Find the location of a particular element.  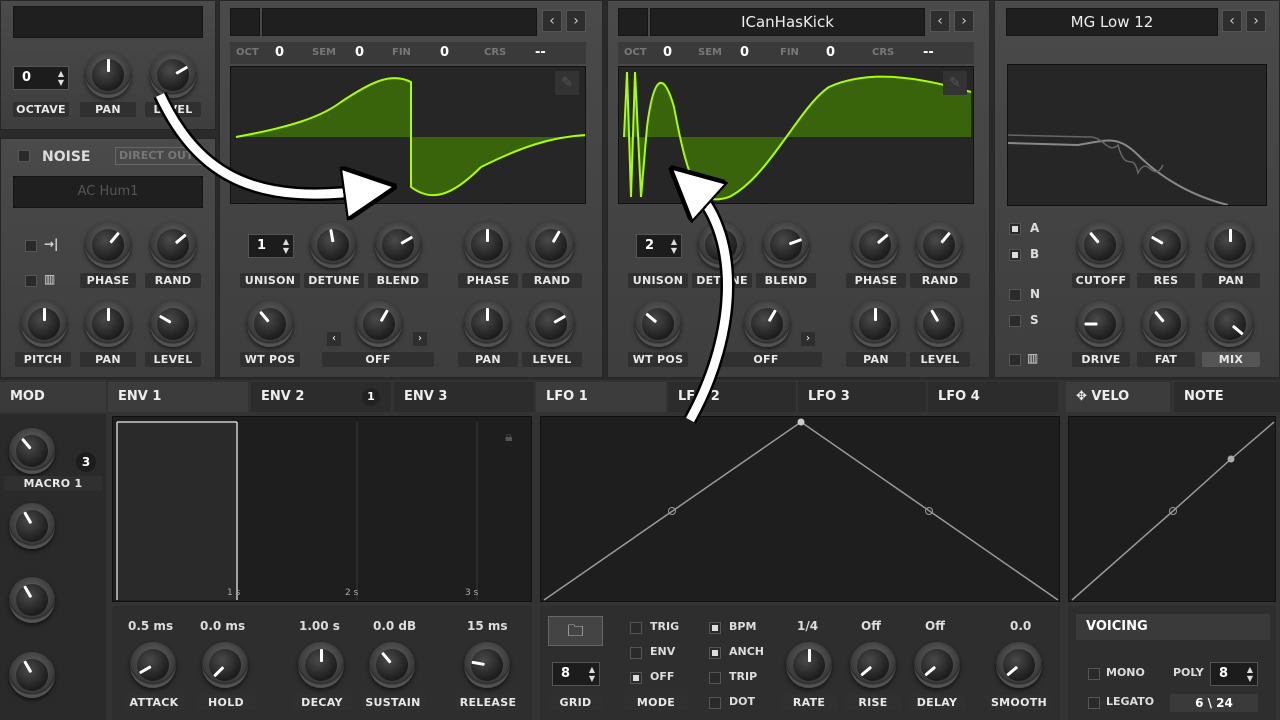

osc-b-wtpos-knob is located at coordinates (658, 324).